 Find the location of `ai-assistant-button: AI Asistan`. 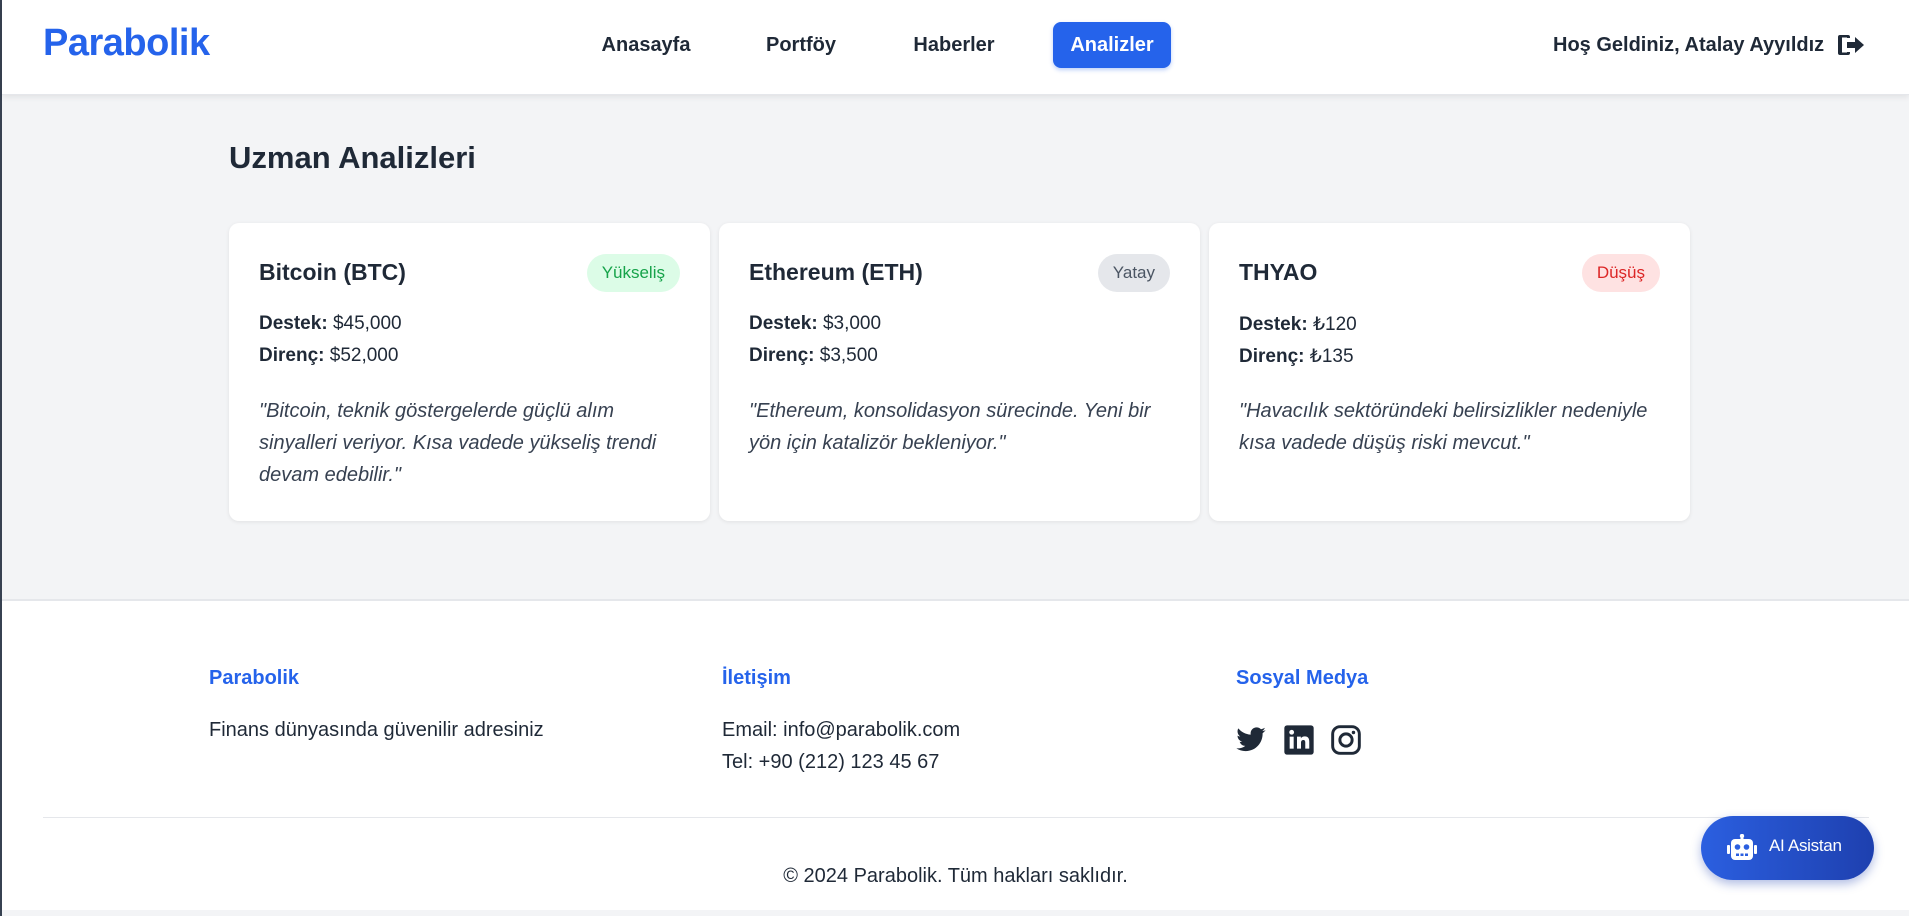

ai-assistant-button: AI Asistan is located at coordinates (1787, 848).